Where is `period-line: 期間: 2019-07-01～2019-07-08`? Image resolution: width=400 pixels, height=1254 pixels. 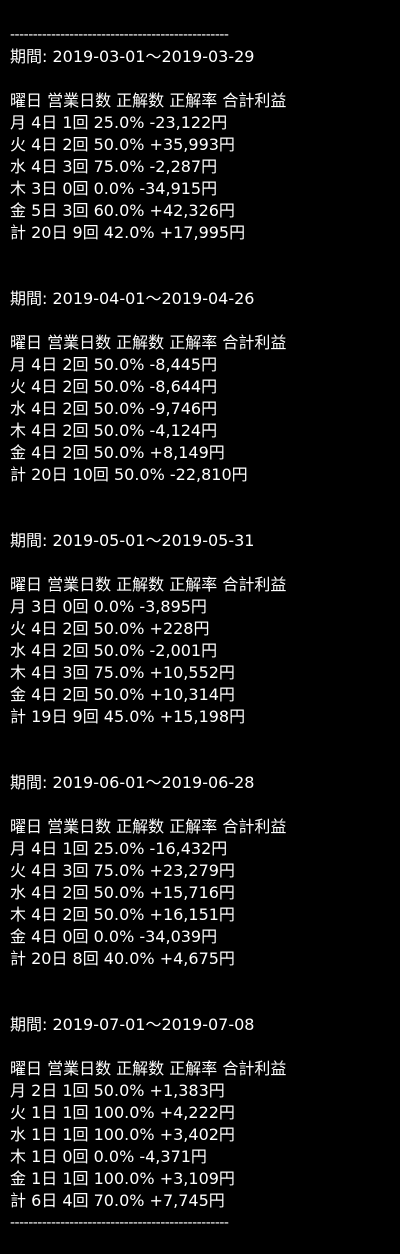
period-line: 期間: 2019-07-01～2019-07-08 is located at coordinates (200, 1025).